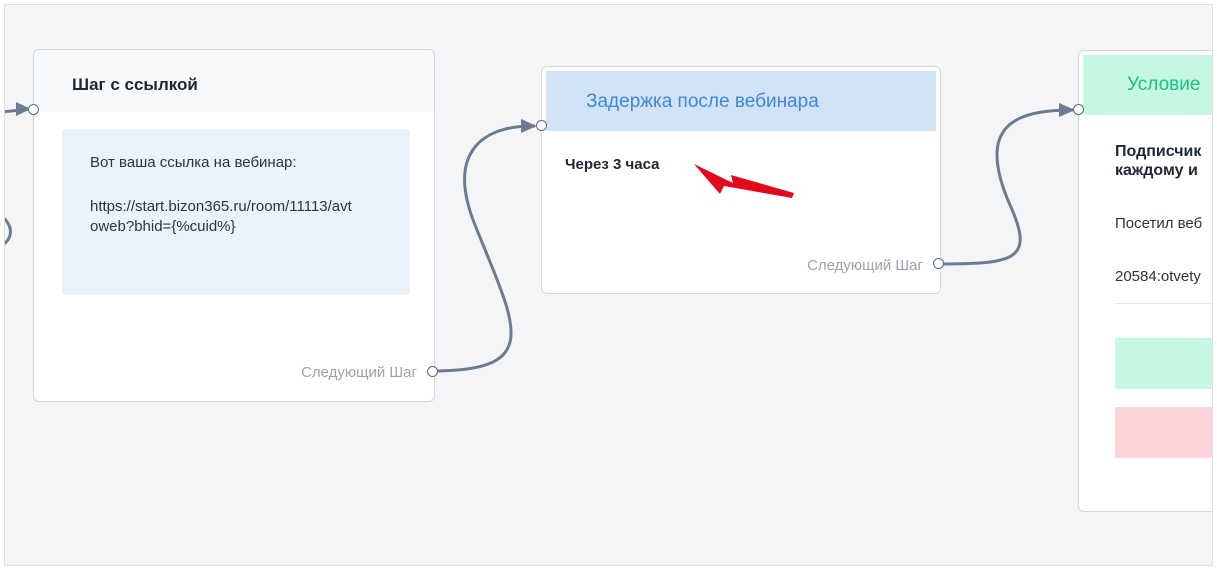 Image resolution: width=1217 pixels, height=570 pixels. What do you see at coordinates (33, 109) in the screenshot?
I see `link-step-input-port` at bounding box center [33, 109].